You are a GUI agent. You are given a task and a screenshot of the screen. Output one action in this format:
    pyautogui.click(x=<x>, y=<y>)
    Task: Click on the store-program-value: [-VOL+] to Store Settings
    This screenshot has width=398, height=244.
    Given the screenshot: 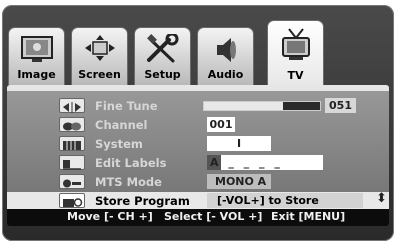 What is the action you would take?
    pyautogui.click(x=285, y=207)
    